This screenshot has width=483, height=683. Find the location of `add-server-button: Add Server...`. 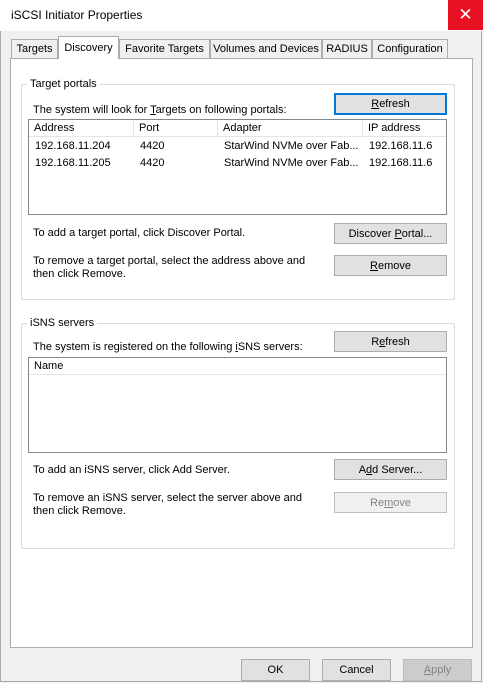

add-server-button: Add Server... is located at coordinates (390, 469).